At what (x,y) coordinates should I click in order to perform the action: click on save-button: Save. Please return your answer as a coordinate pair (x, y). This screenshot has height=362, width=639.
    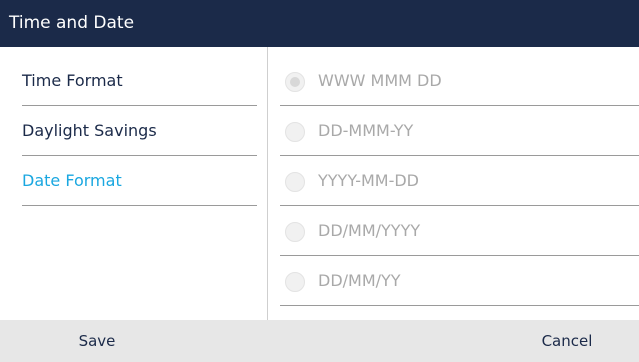
    Looking at the image, I should click on (97, 341).